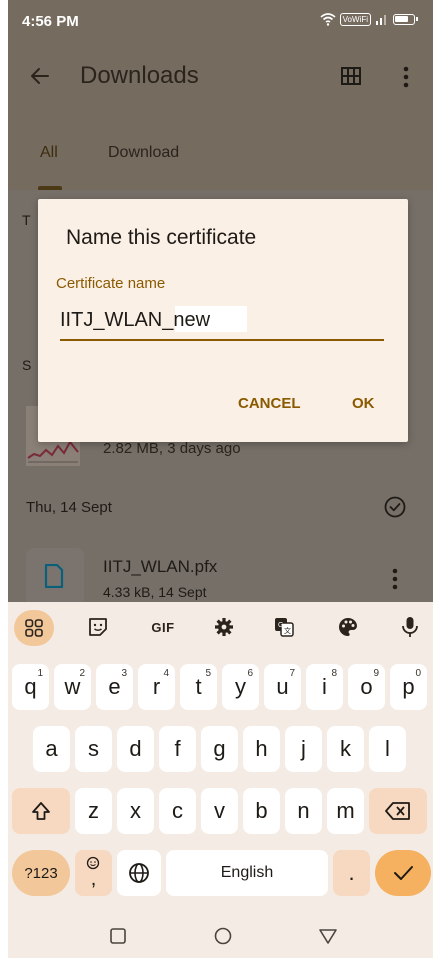 This screenshot has height=958, width=433. I want to click on file-icon-container, so click(55, 577).